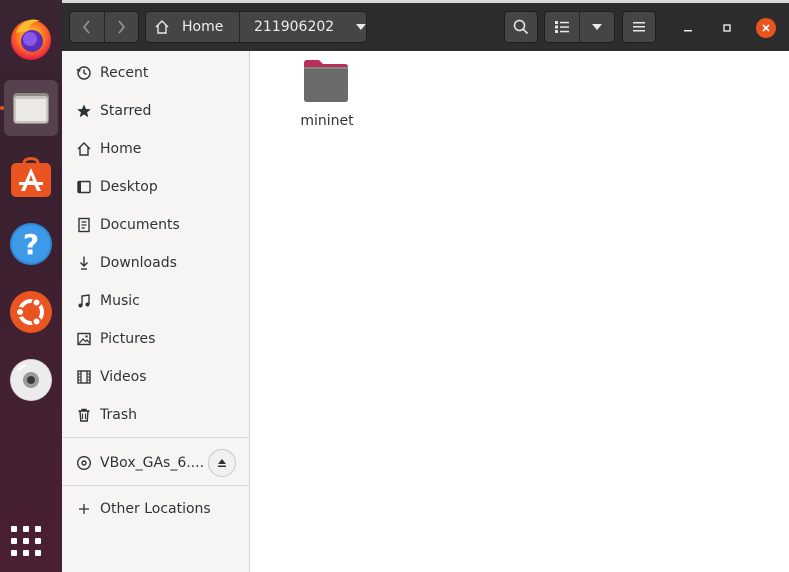 This screenshot has width=789, height=572. What do you see at coordinates (84, 73) in the screenshot?
I see `clock-icon` at bounding box center [84, 73].